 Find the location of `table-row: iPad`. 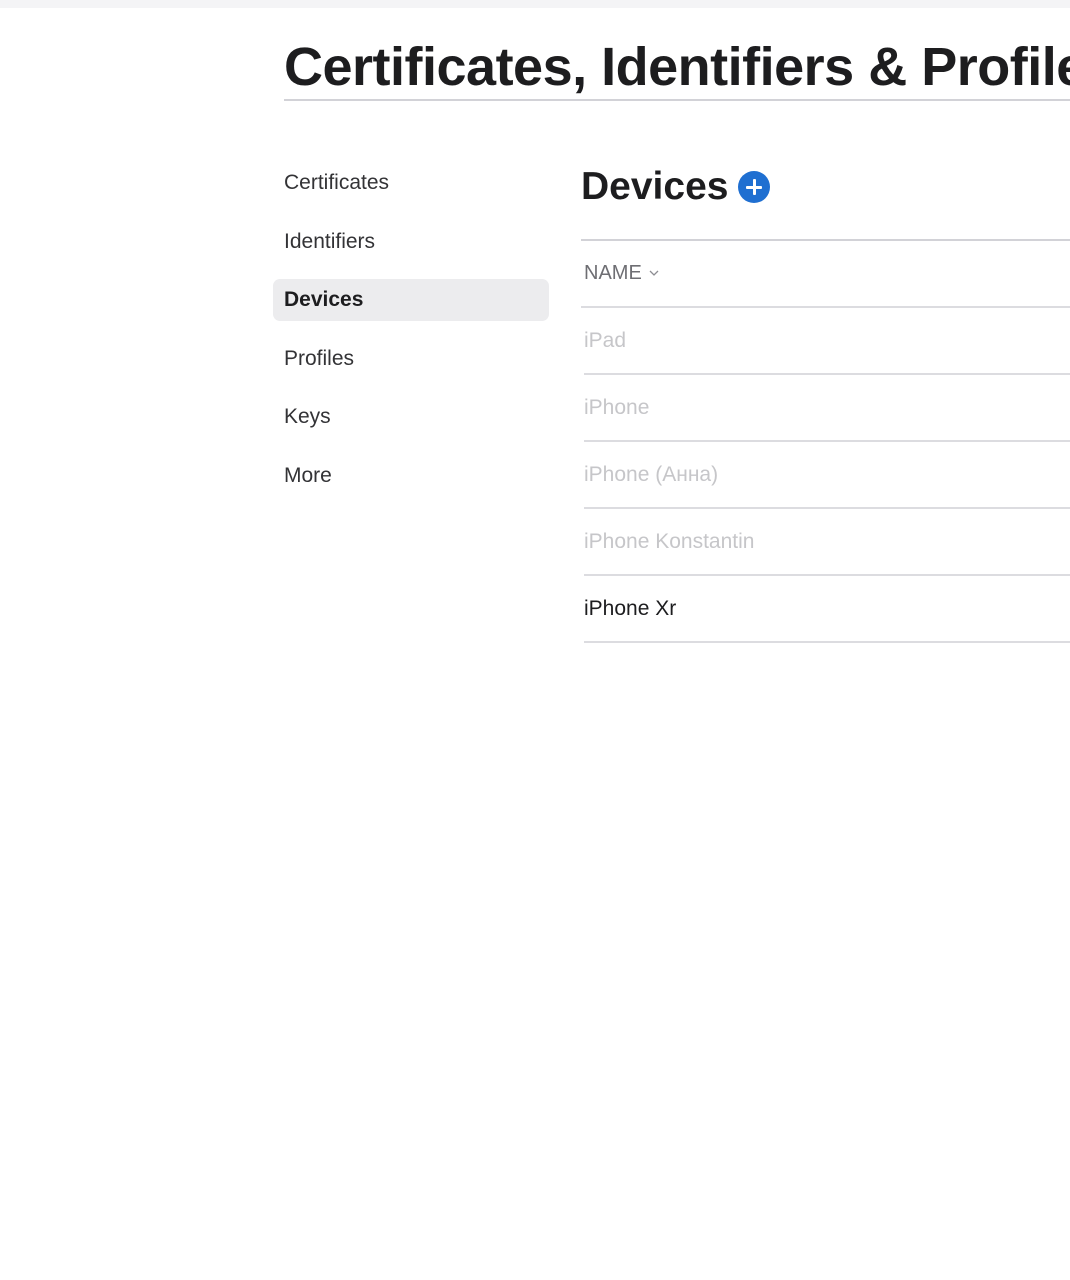

table-row: iPad is located at coordinates (827, 341).